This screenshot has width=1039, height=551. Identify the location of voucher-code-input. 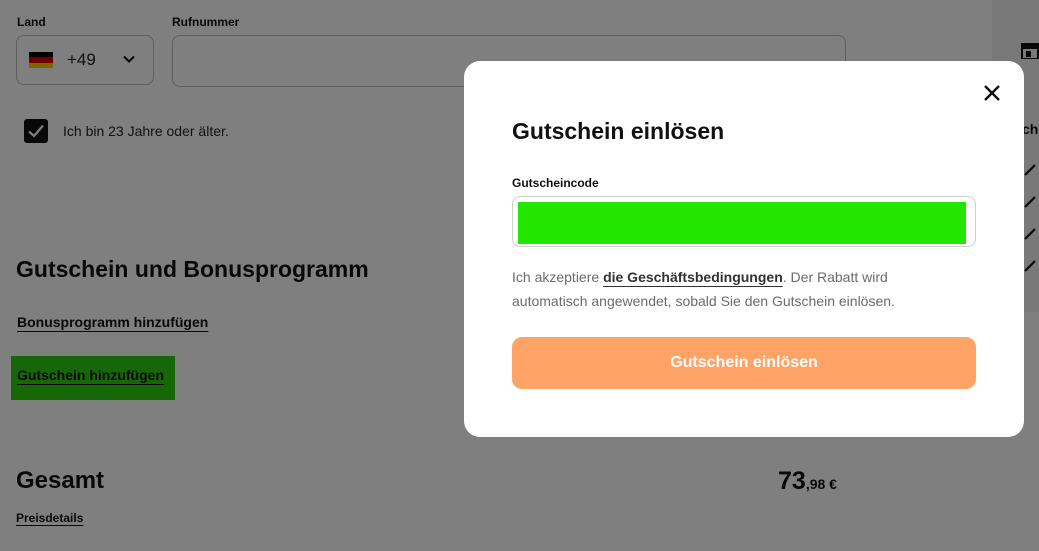
(742, 223).